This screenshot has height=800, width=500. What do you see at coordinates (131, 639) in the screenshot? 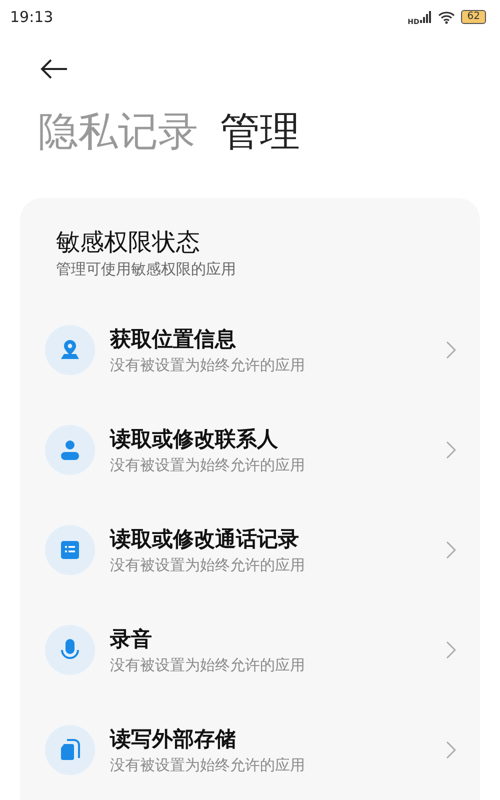
I see `item-title: 录音` at bounding box center [131, 639].